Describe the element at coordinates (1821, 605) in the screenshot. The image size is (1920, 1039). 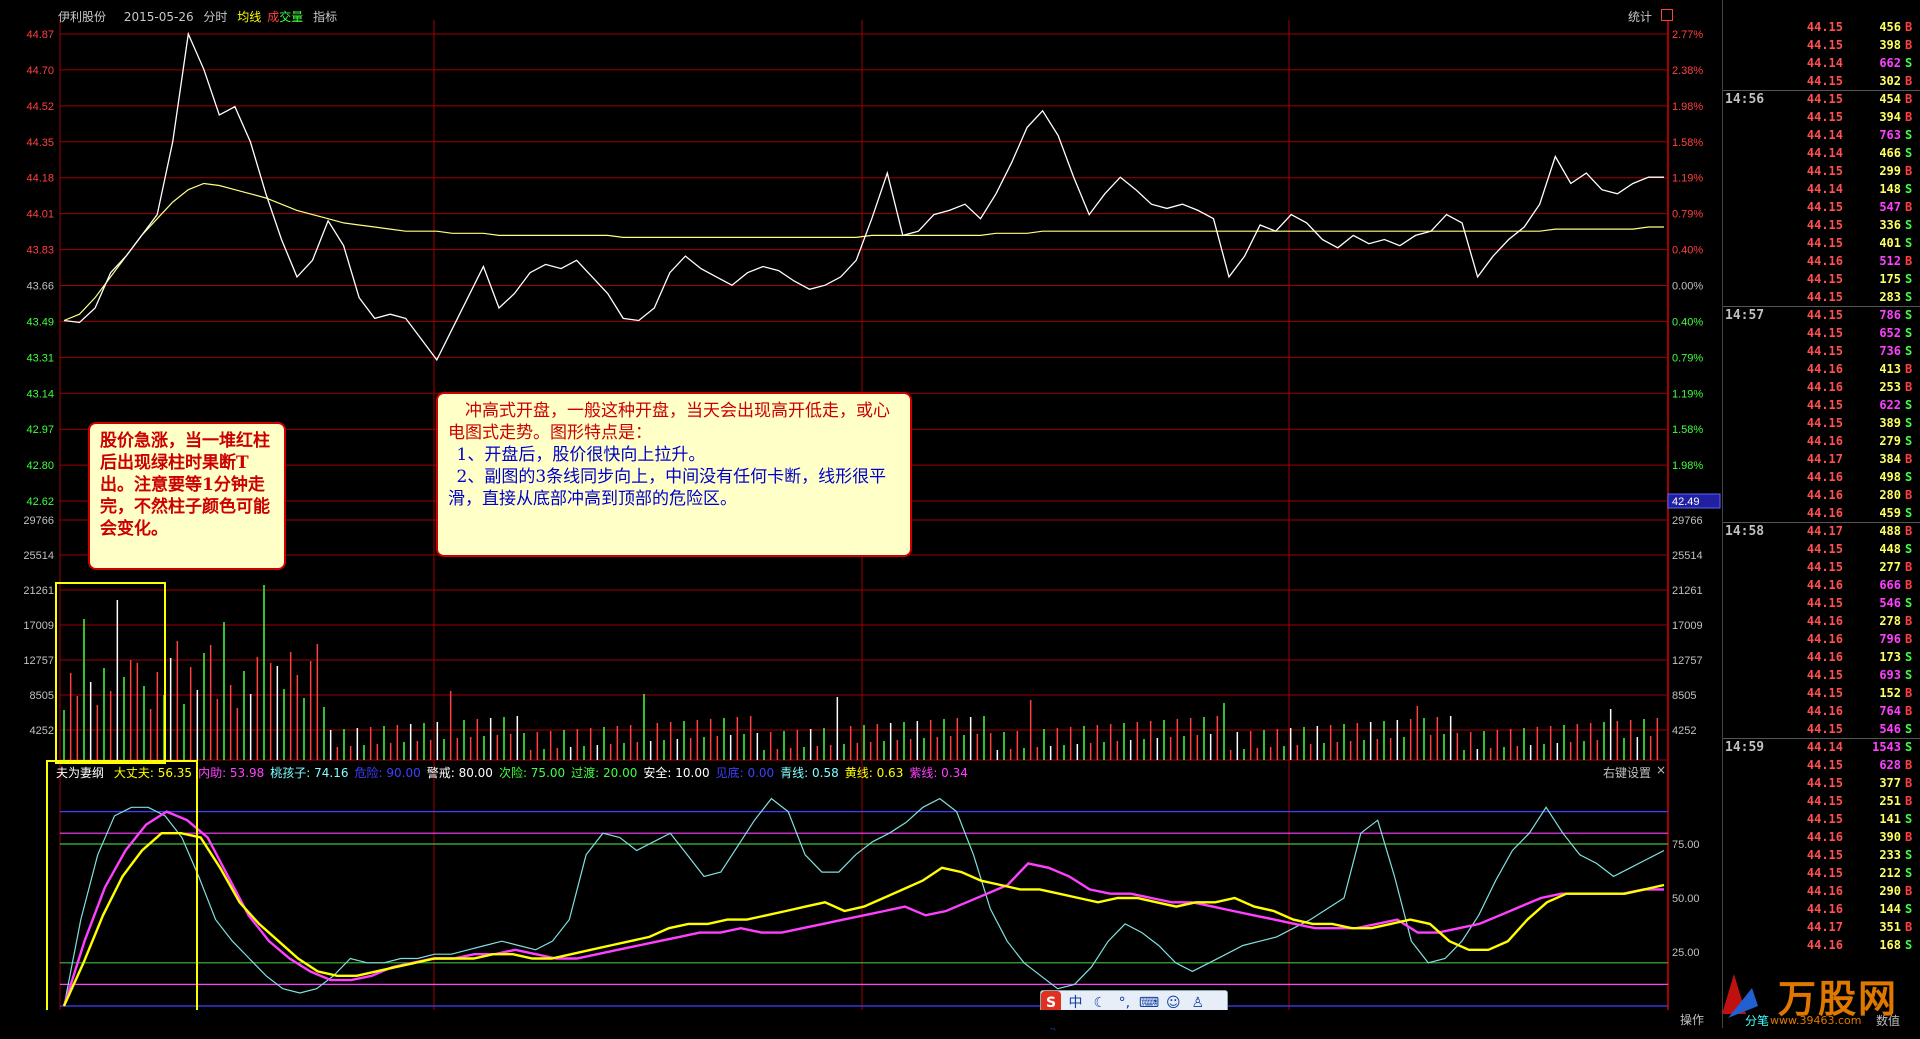
I see `tick-row: 44.15 546 S` at that location.